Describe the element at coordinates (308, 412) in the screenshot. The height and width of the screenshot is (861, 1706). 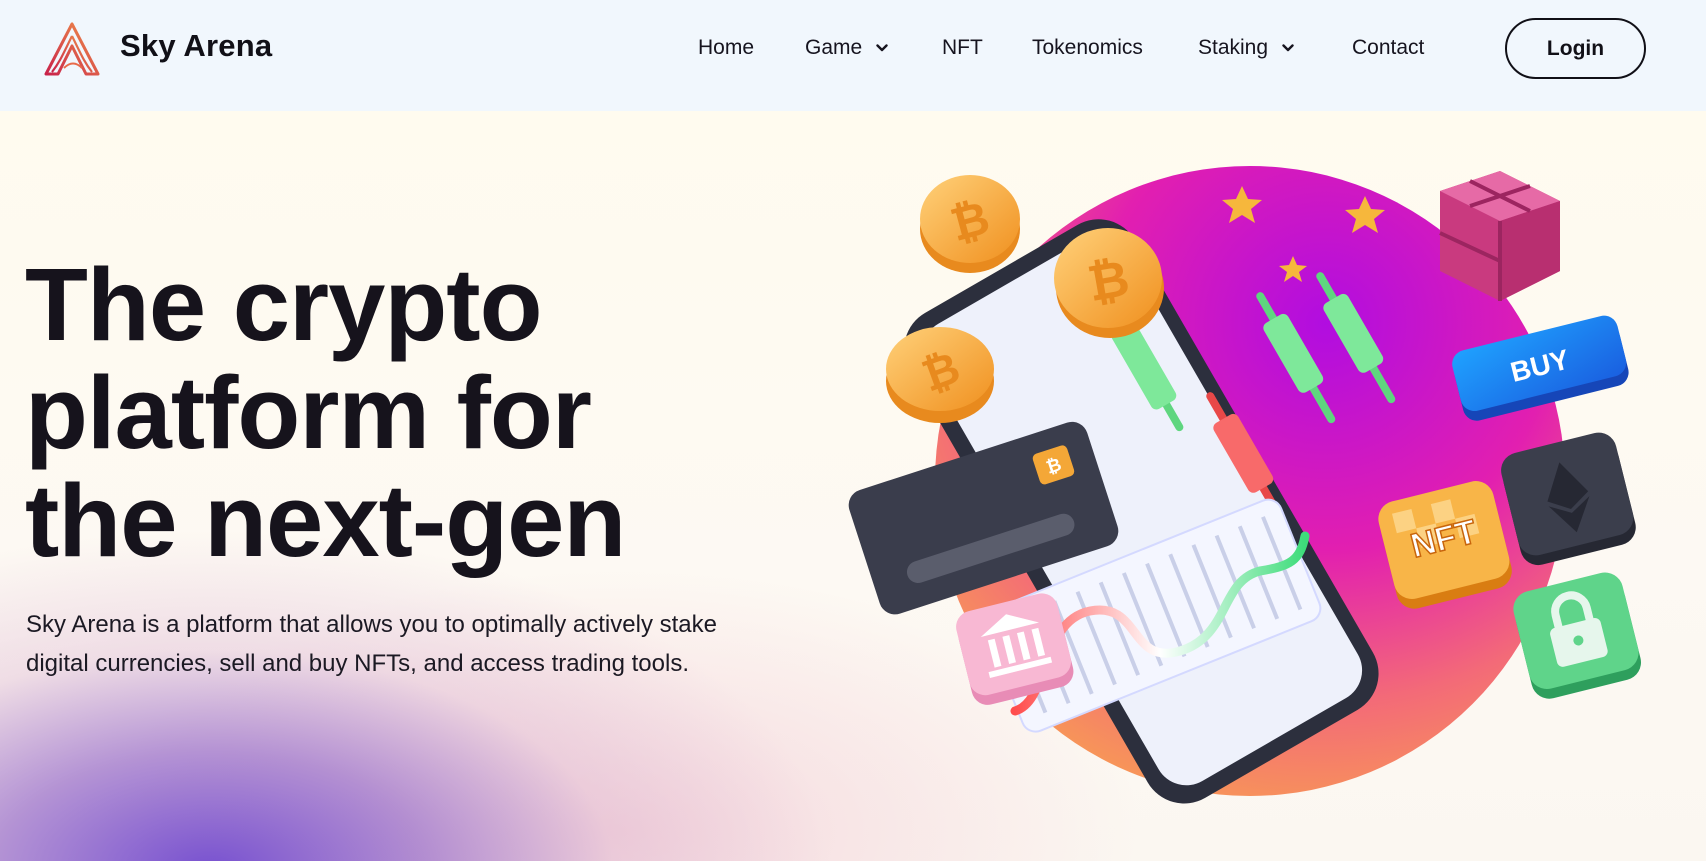
I see `hero-headline-line: platform for` at that location.